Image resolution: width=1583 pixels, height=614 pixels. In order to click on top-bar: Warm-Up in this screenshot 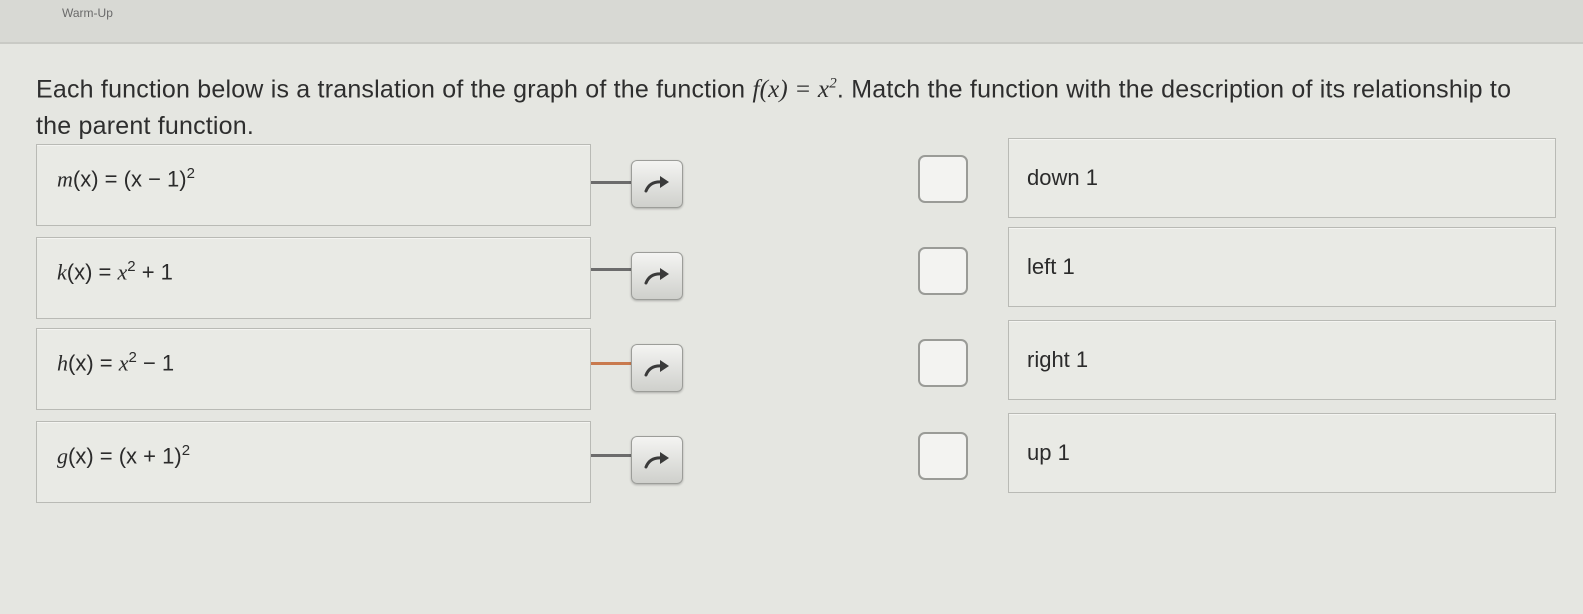, I will do `click(791, 22)`.